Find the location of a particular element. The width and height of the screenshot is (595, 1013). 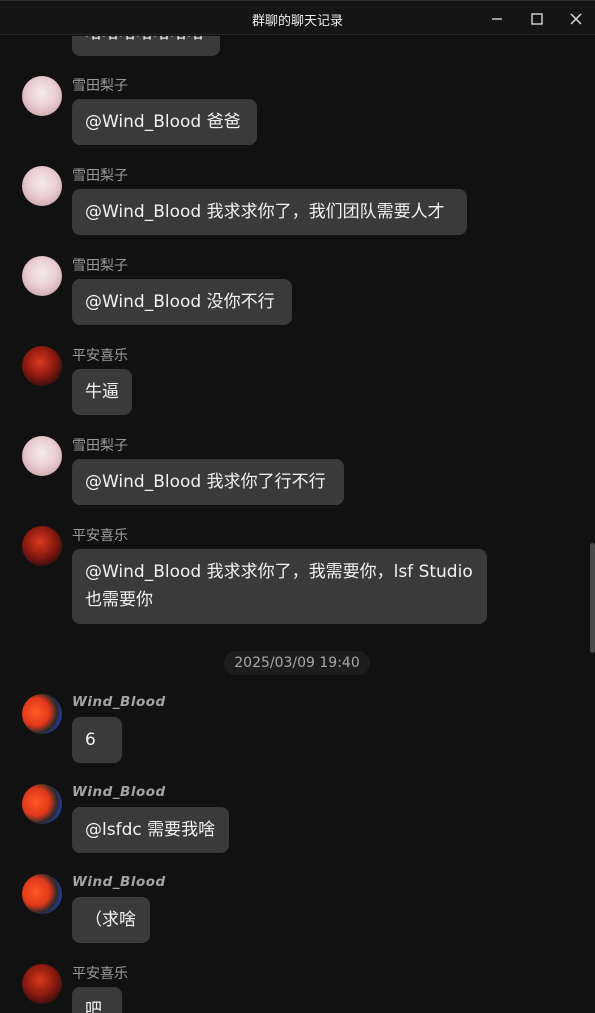

message-bubble: @Wind_Blood 我求求你了，我需要你，lsf Studio也需要你 is located at coordinates (279, 586).